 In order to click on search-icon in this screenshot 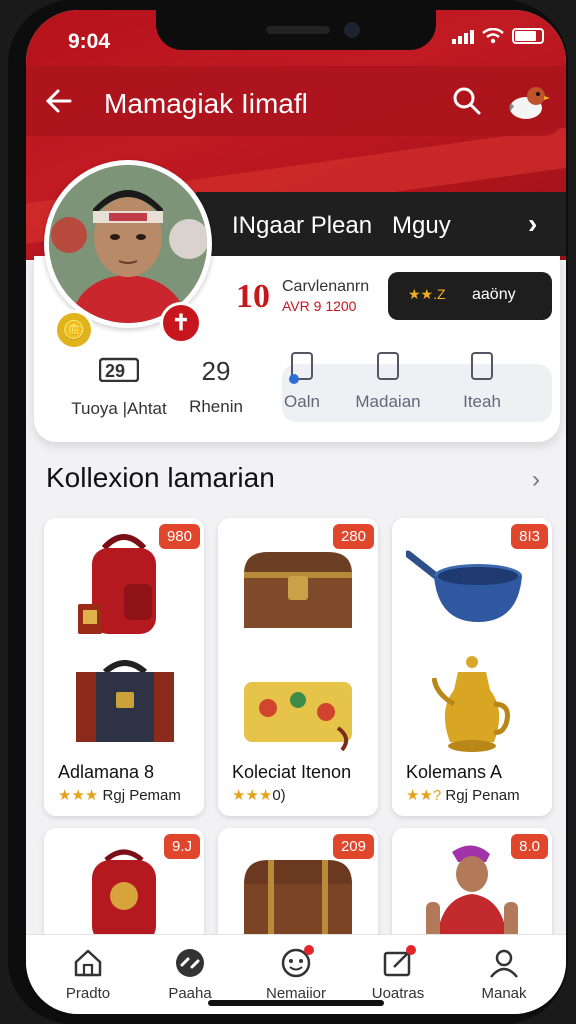, I will do `click(467, 101)`.